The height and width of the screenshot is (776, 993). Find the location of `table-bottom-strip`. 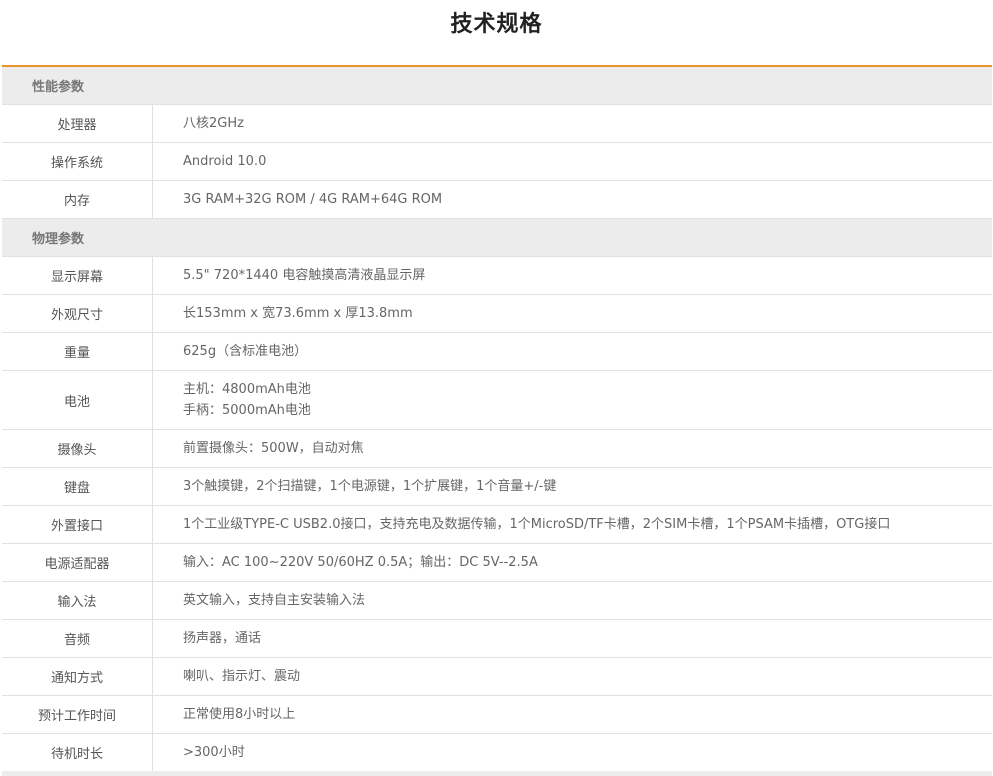

table-bottom-strip is located at coordinates (497, 773).